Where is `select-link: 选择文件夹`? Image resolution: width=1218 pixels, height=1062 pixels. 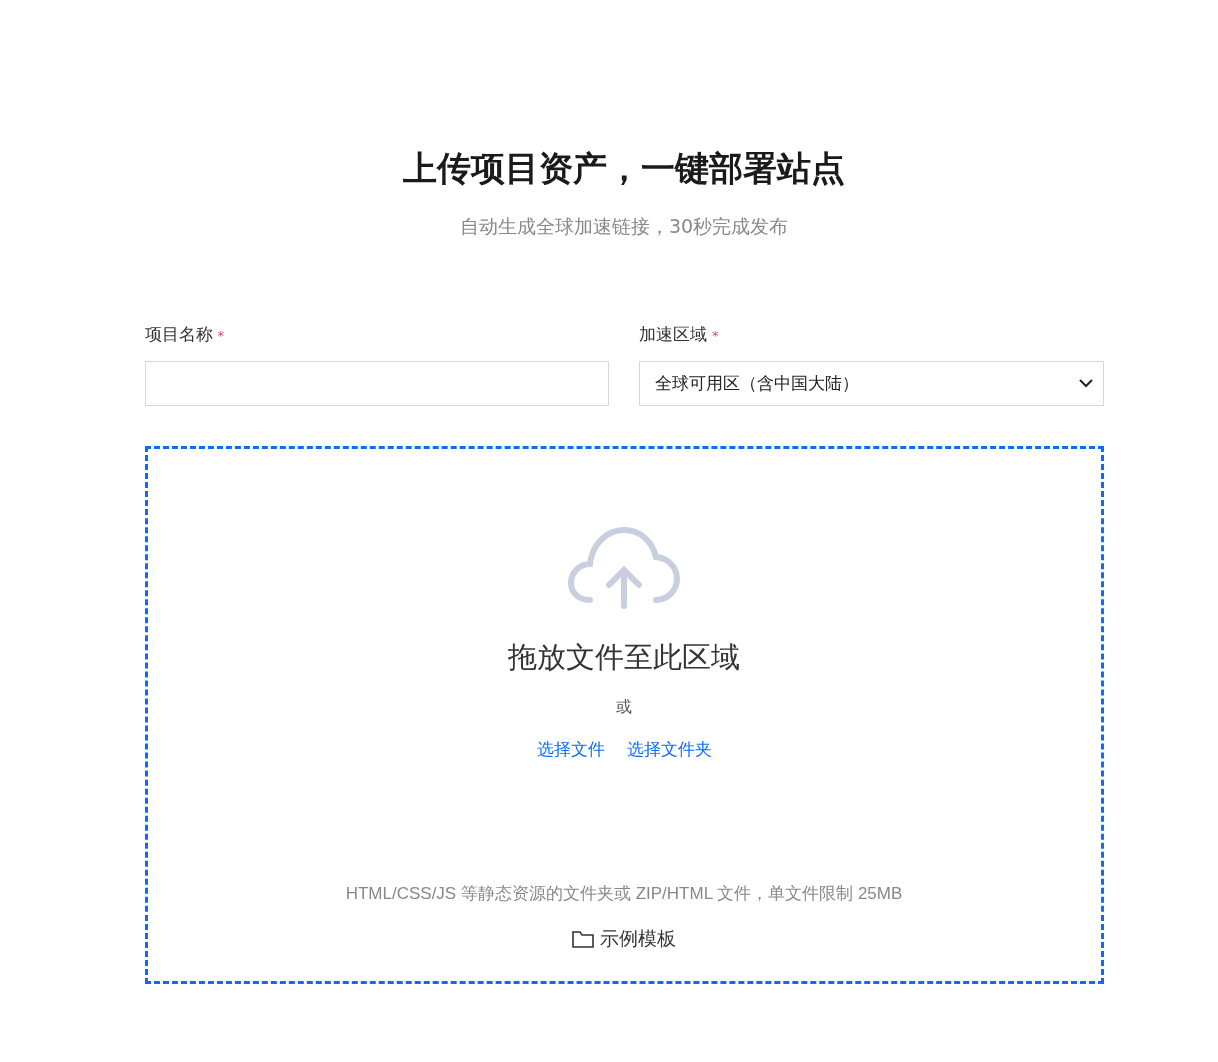
select-link: 选择文件夹 is located at coordinates (669, 749).